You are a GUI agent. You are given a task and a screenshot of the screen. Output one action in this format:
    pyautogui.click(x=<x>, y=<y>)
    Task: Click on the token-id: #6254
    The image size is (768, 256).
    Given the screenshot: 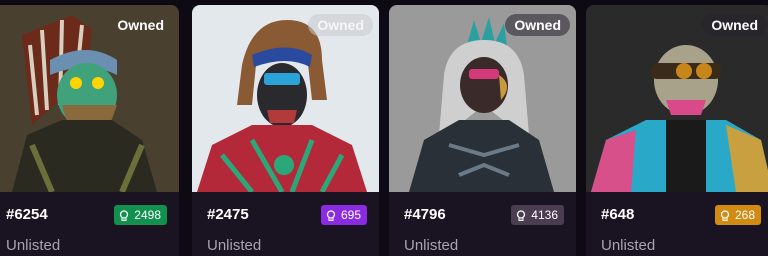 What is the action you would take?
    pyautogui.click(x=27, y=214)
    